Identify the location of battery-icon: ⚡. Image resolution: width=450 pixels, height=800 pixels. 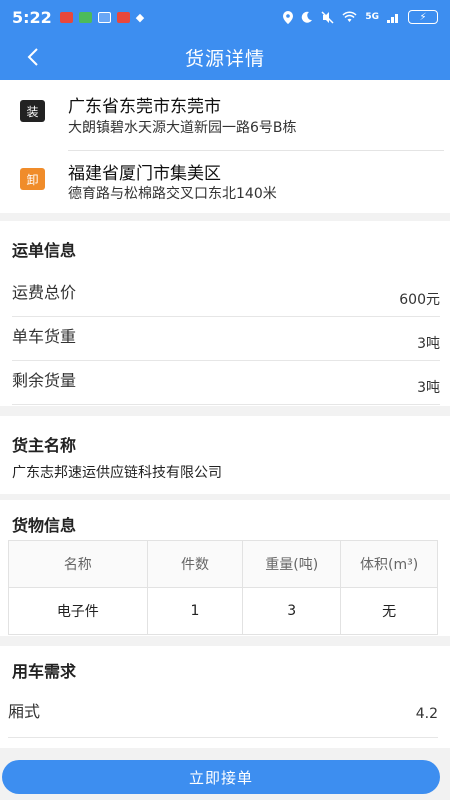
(423, 17).